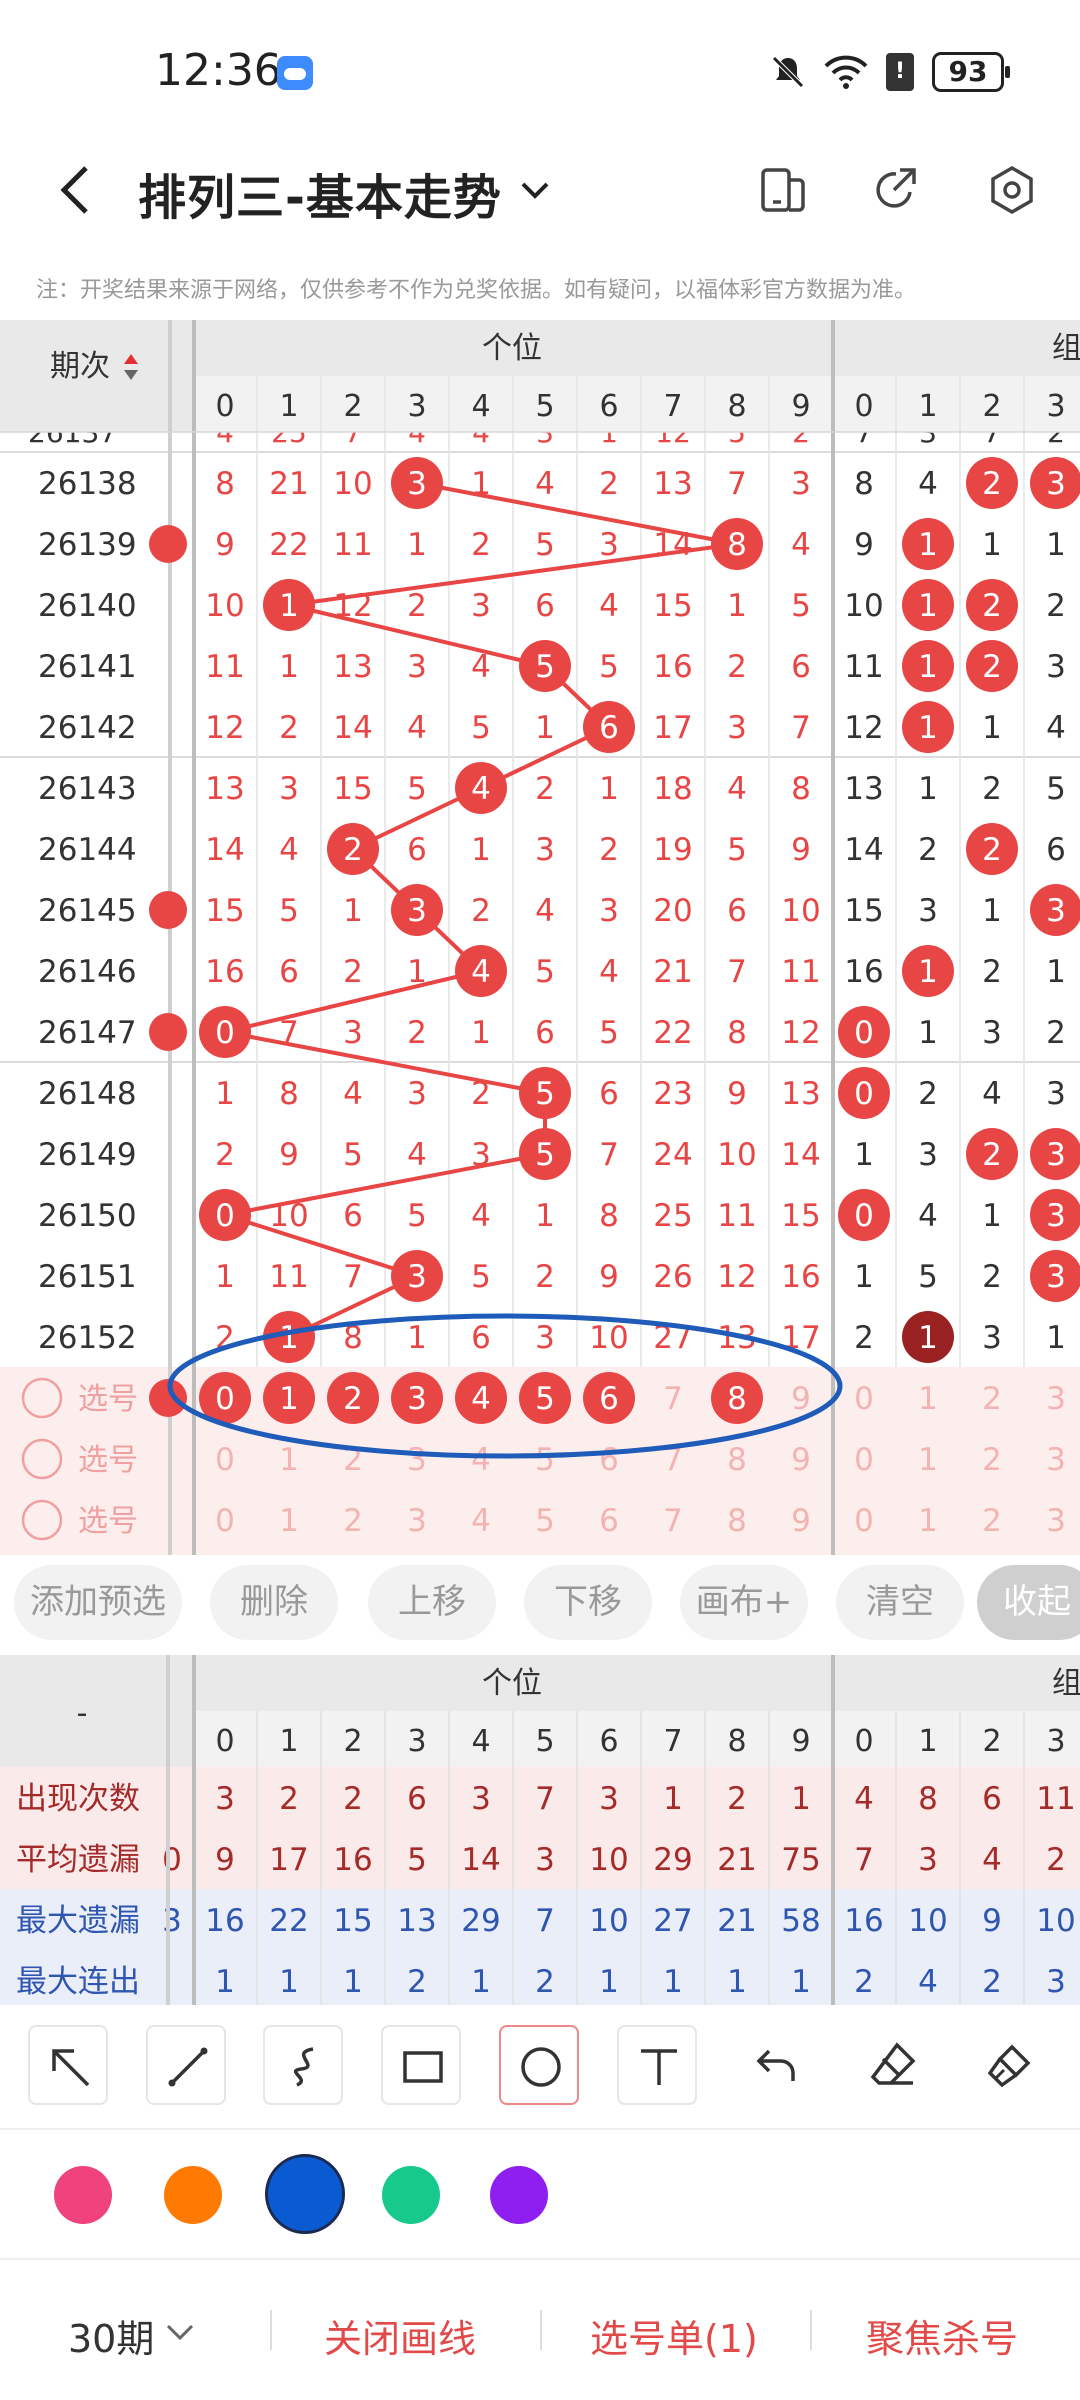  What do you see at coordinates (673, 1799) in the screenshot?
I see `stats-cell: 1` at bounding box center [673, 1799].